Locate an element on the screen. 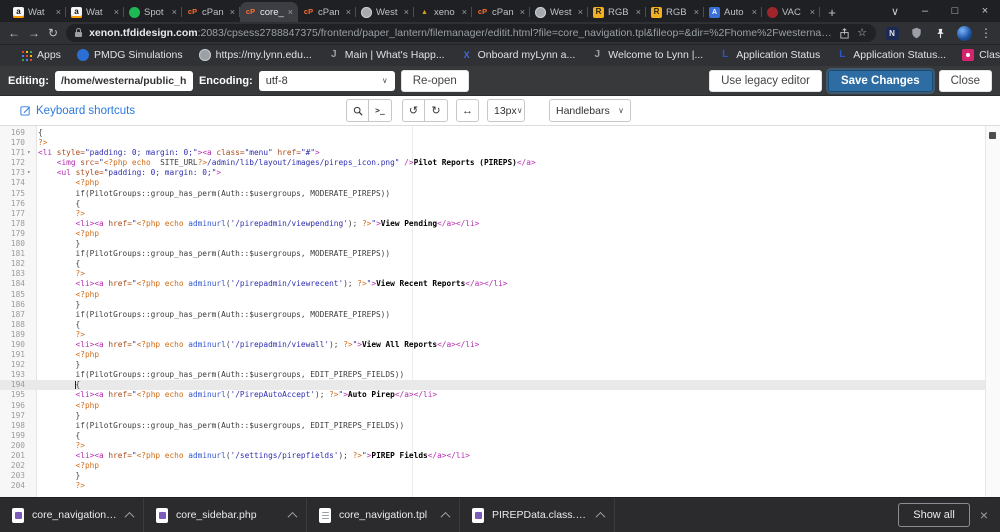 The width and height of the screenshot is (1000, 532). avatar is located at coordinates (964, 33).